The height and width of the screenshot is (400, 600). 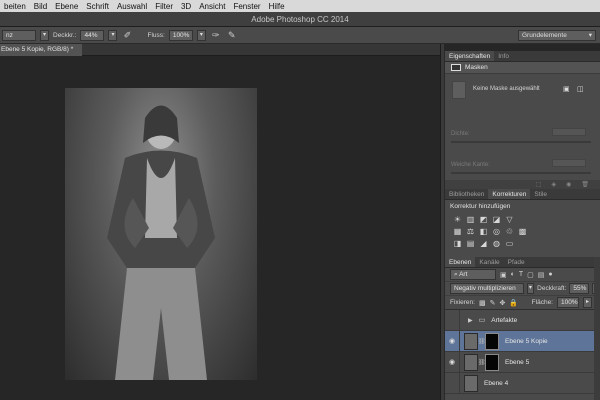 What do you see at coordinates (468, 320) in the screenshot?
I see `chevron-right-icon: ▶` at bounding box center [468, 320].